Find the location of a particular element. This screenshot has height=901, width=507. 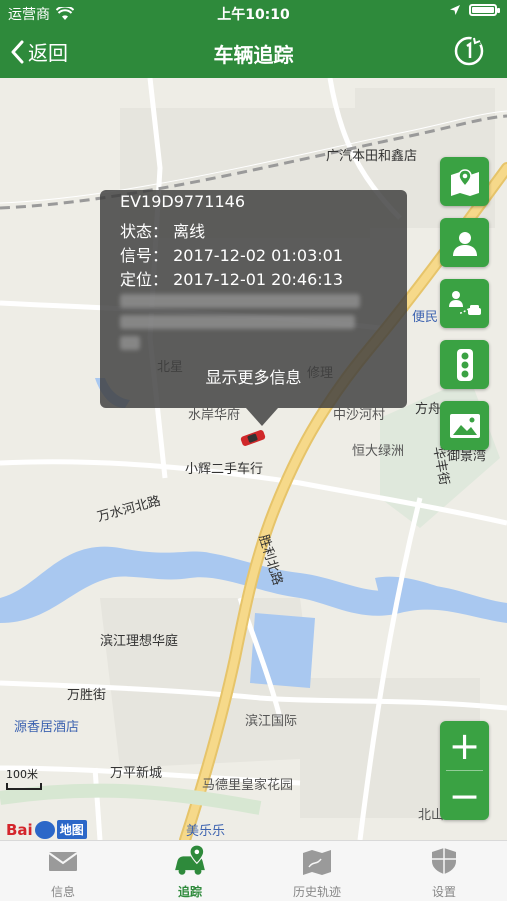

page-title: 车辆追踪 is located at coordinates (253, 55).